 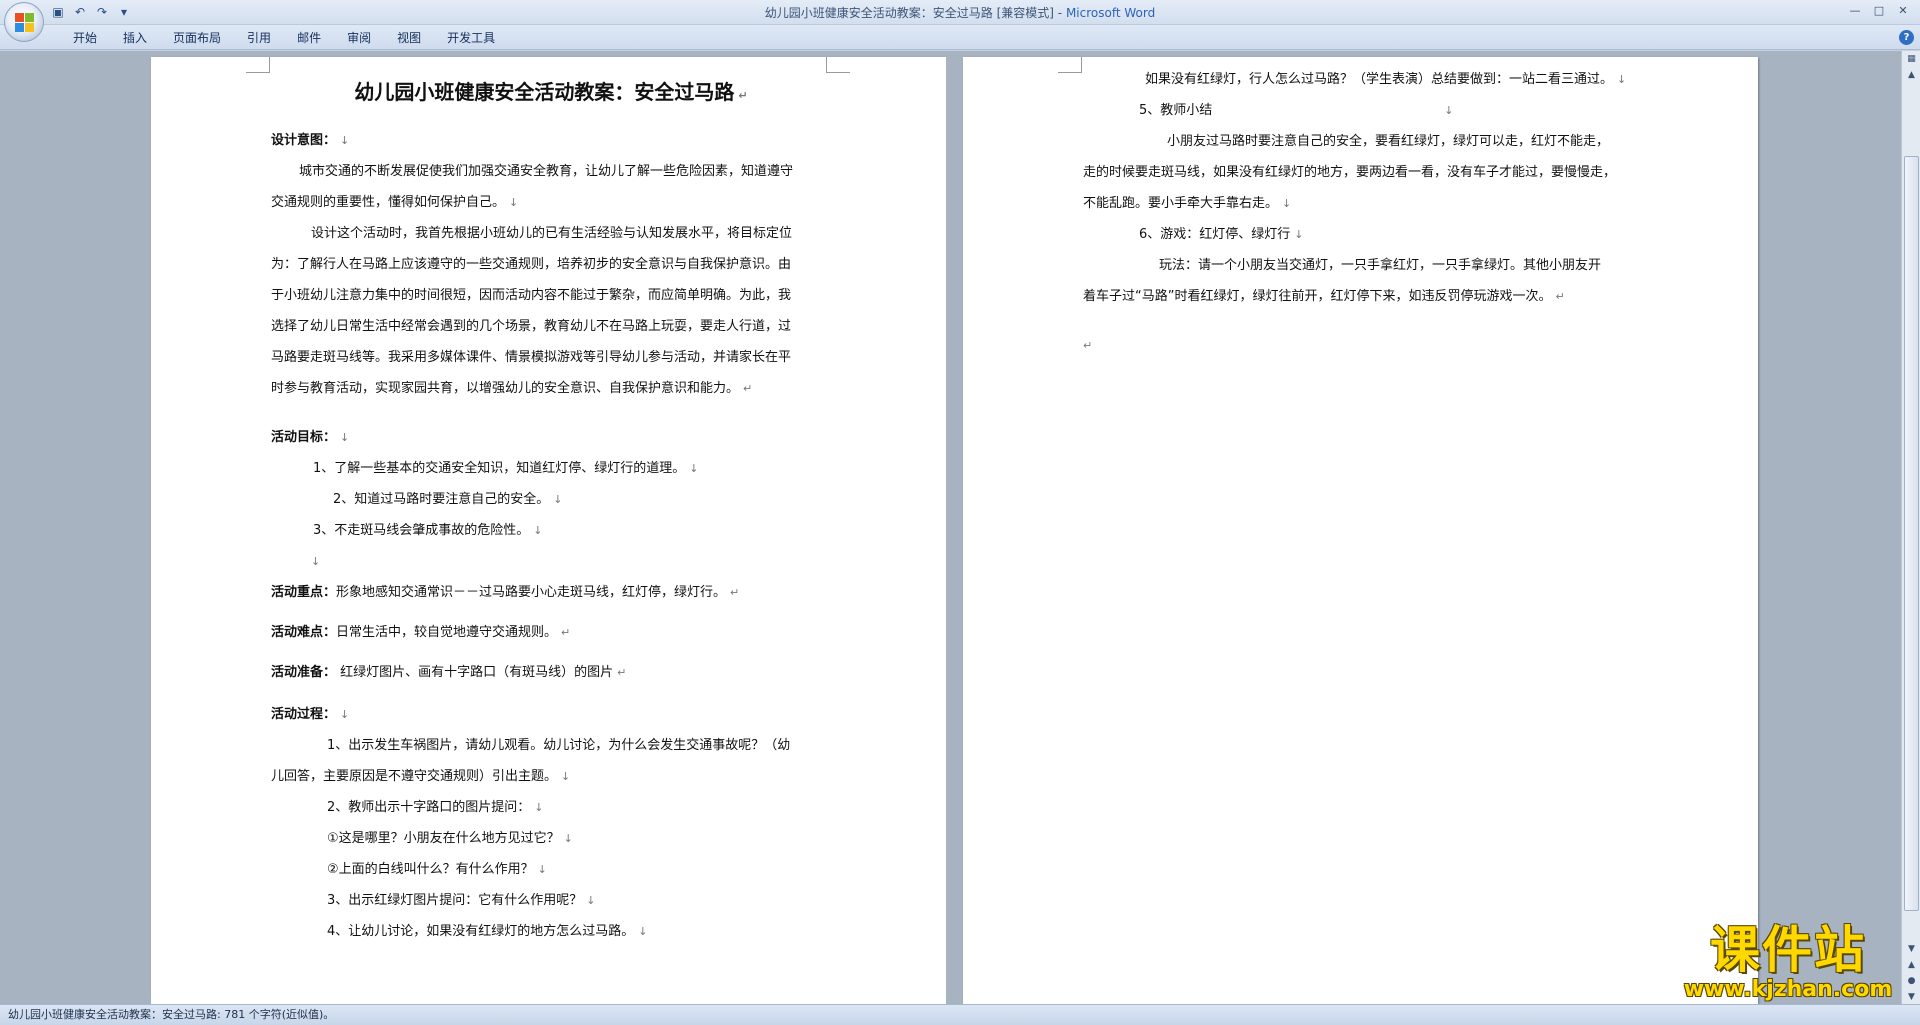 What do you see at coordinates (1379, 79) in the screenshot?
I see `text-line: 如果没有红绿灯，行人怎么过马路？（学生表演）总结要做到：一站二看三通过。` at bounding box center [1379, 79].